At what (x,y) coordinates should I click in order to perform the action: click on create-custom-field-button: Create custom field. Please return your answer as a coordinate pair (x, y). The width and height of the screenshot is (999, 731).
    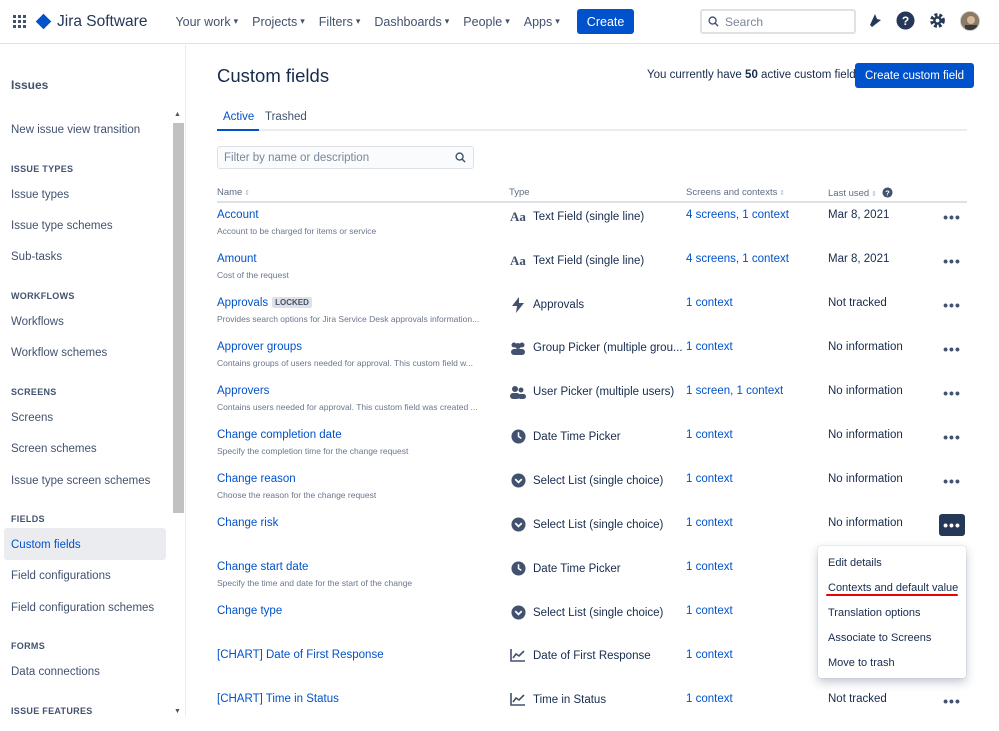
    Looking at the image, I should click on (915, 75).